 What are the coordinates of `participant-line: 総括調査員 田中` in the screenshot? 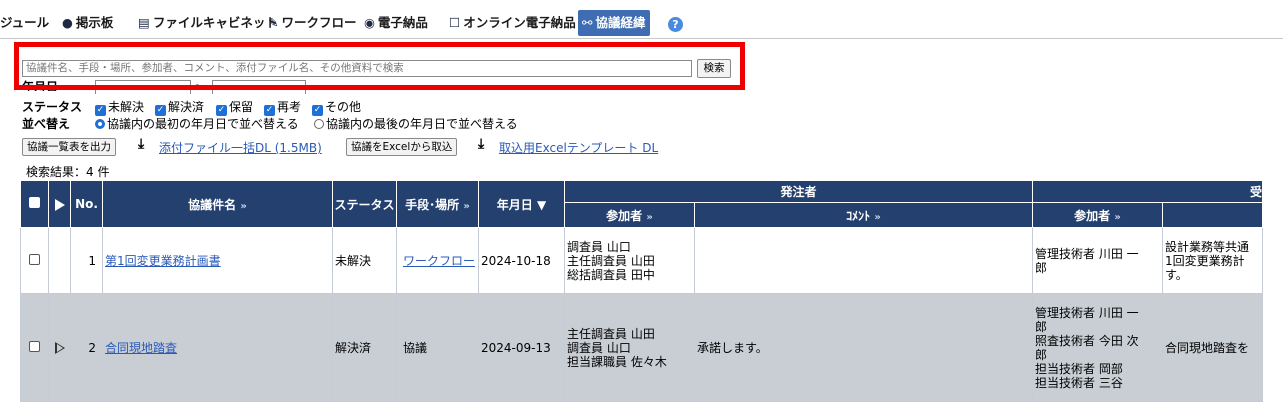 It's located at (611, 274).